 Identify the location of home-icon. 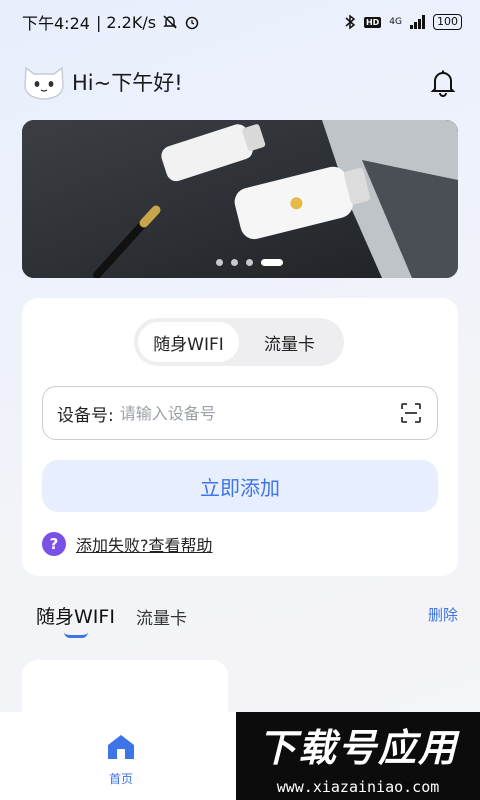
(121, 747).